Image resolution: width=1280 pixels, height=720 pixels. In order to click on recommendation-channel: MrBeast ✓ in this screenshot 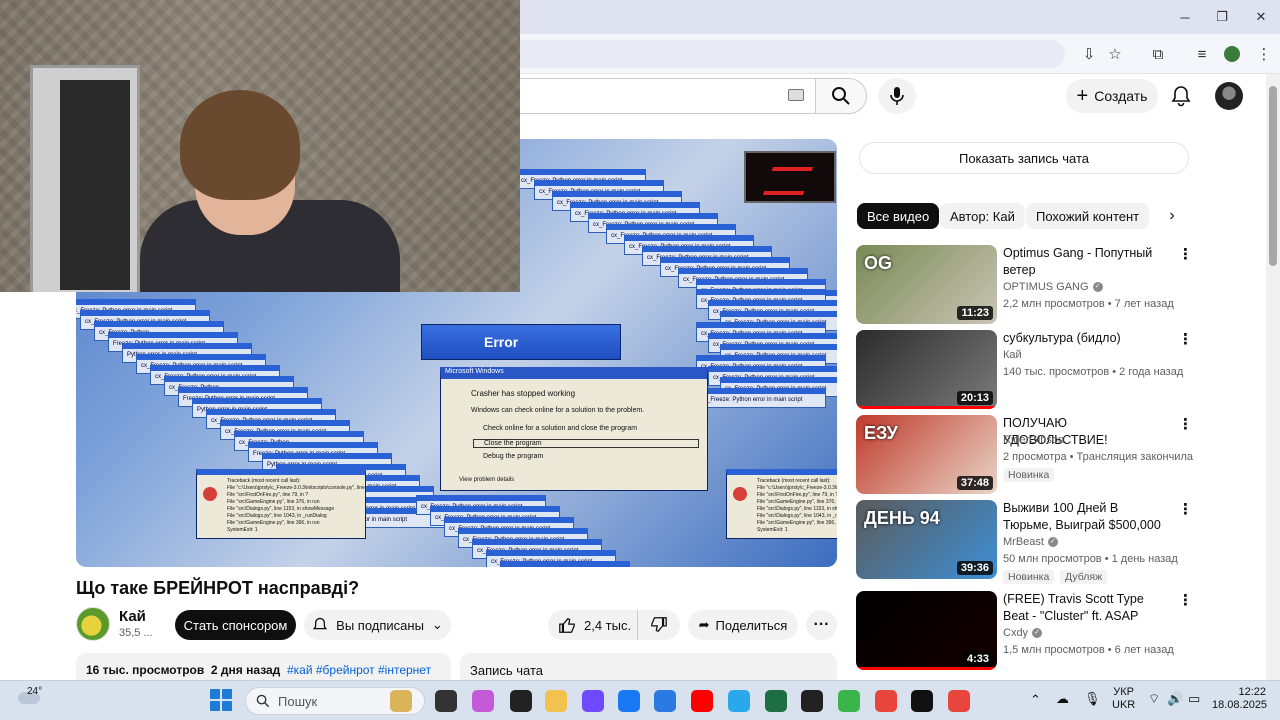, I will do `click(1030, 542)`.